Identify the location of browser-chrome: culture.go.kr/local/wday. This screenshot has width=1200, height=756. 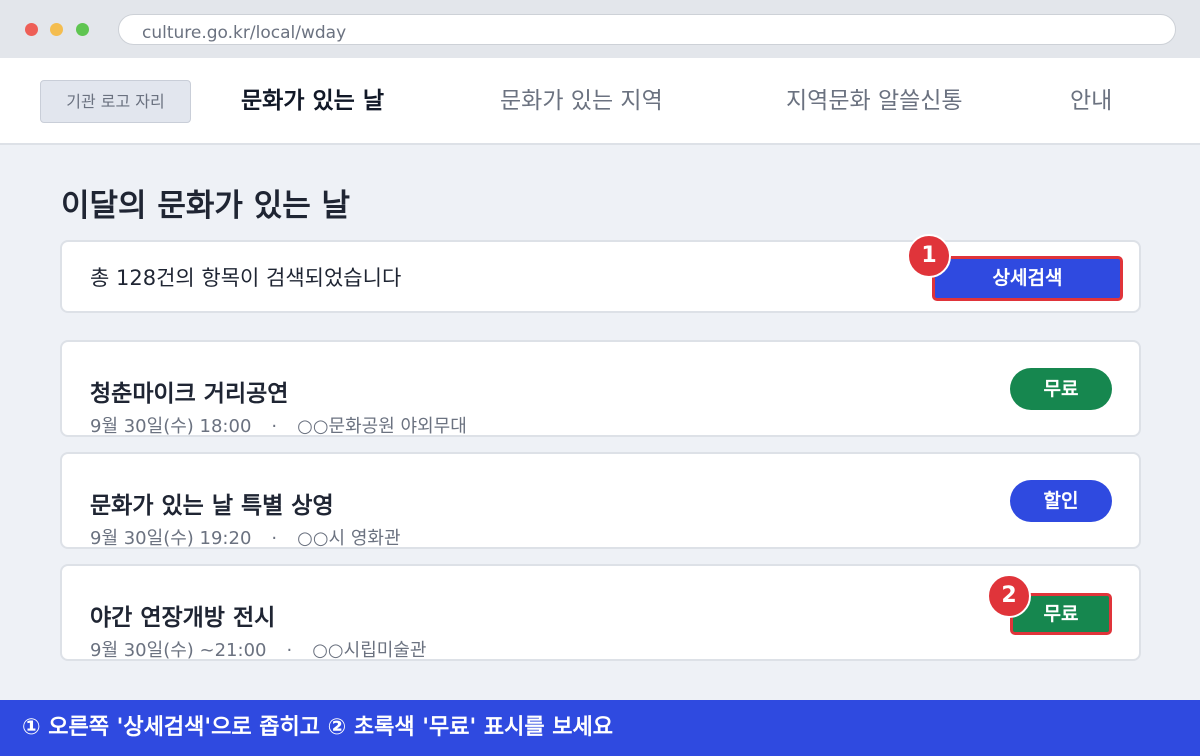
(600, 29).